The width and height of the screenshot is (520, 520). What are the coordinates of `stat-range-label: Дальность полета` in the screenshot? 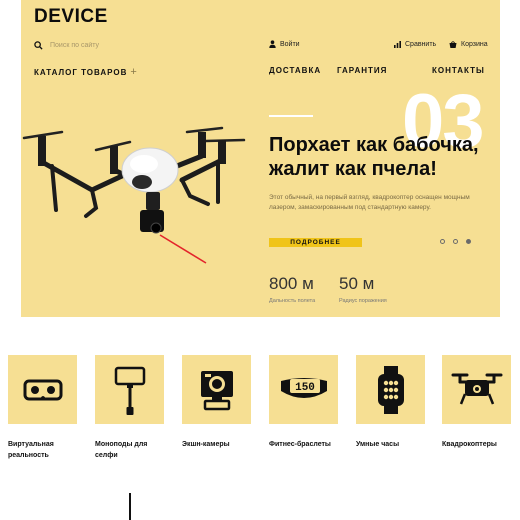 It's located at (292, 301).